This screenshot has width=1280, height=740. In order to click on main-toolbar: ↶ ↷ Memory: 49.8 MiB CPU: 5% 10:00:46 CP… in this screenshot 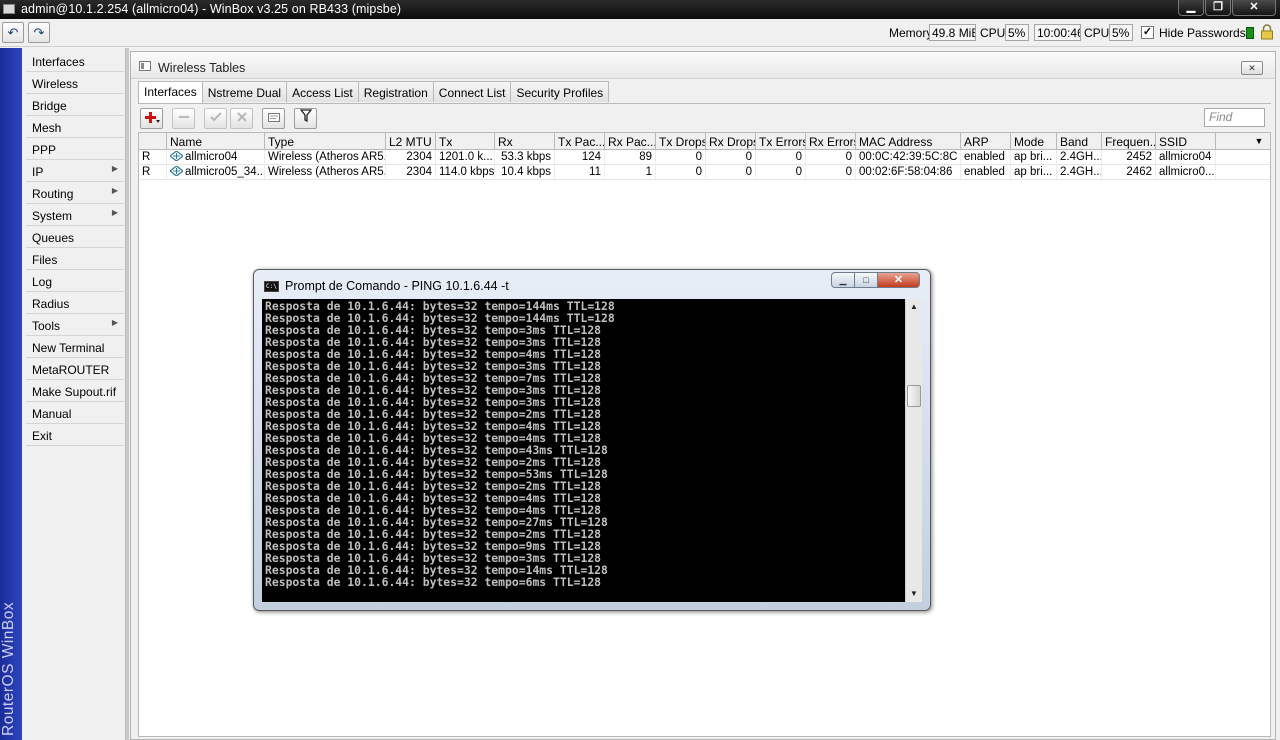, I will do `click(640, 33)`.